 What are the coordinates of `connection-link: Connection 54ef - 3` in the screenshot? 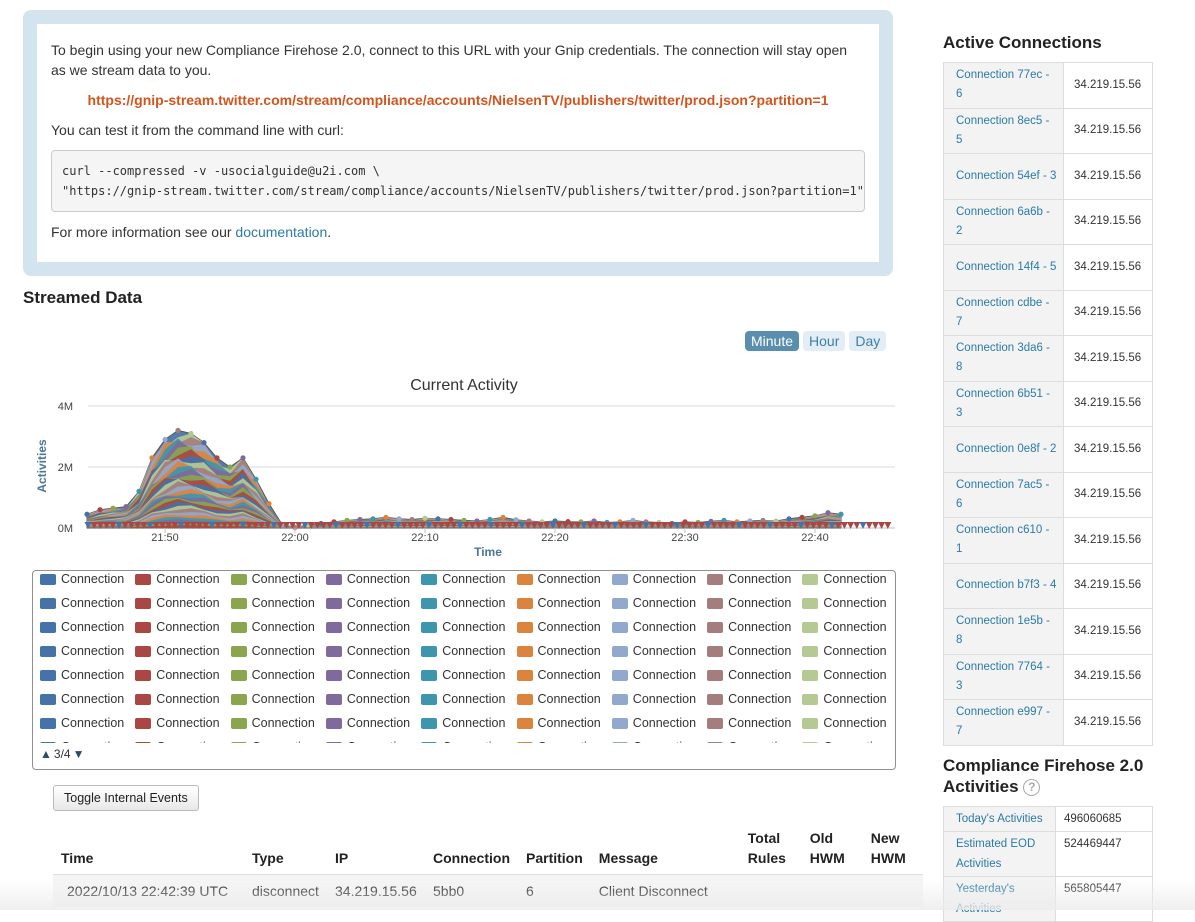 It's located at (1006, 176).